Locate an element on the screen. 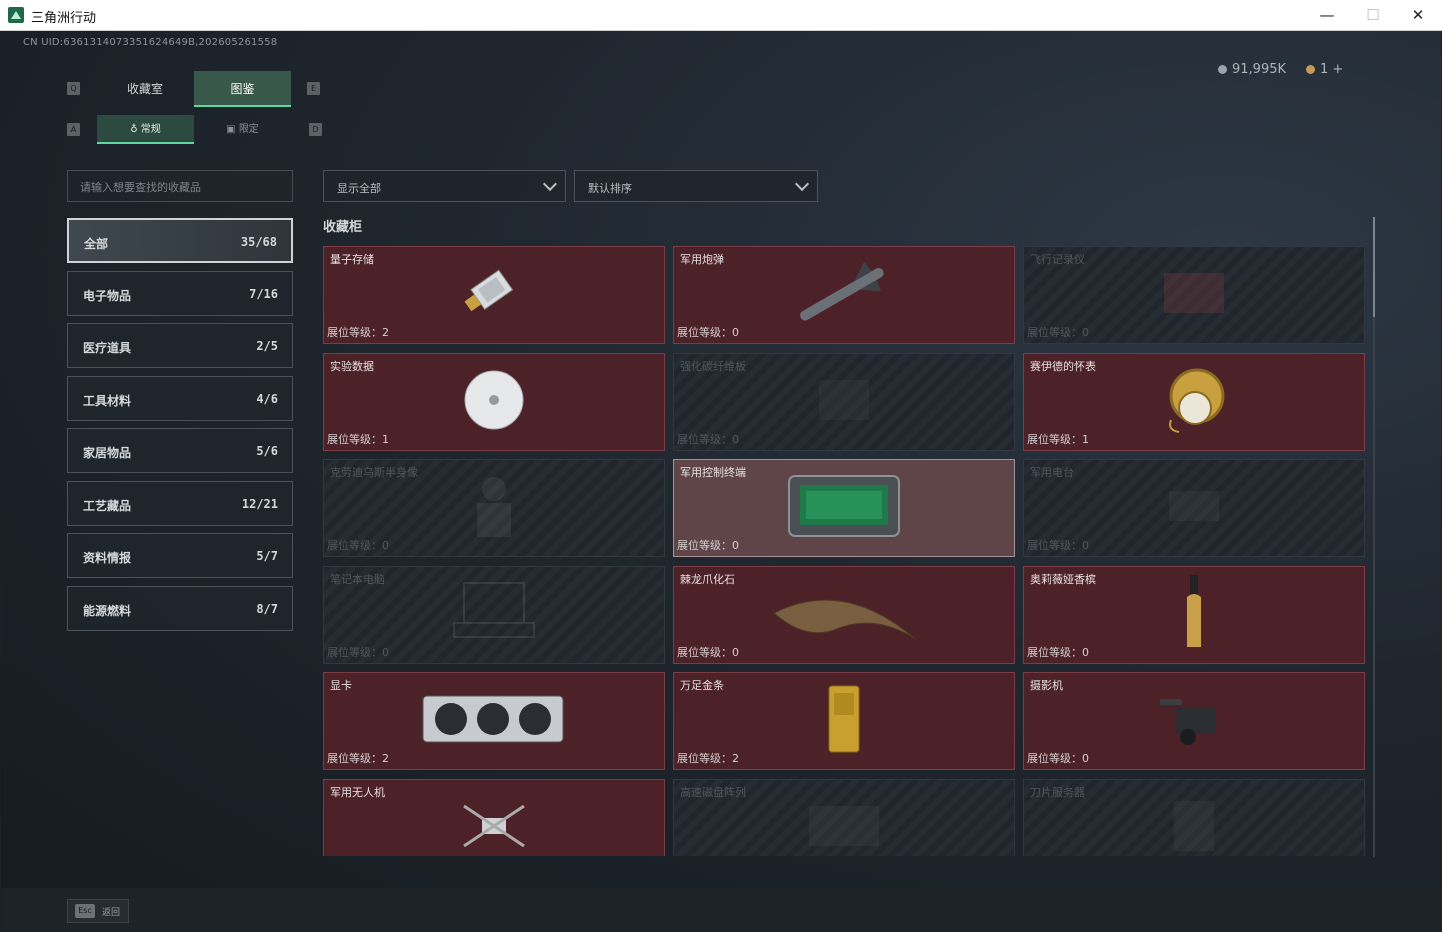  collection-card: 高速磁盘阵列 is located at coordinates (844, 817).